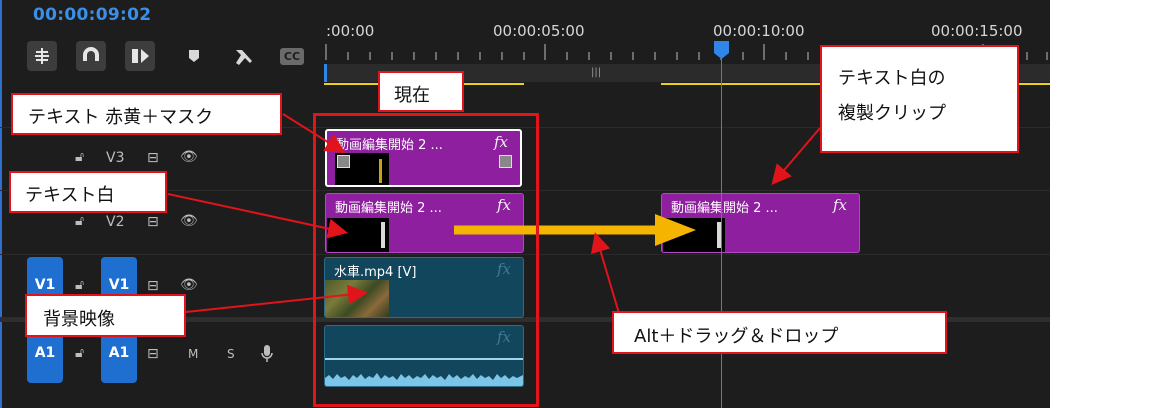 The height and width of the screenshot is (408, 1164). I want to click on callout-text-red-yellow-mask: テキスト 赤黄＋マスク, so click(146, 114).